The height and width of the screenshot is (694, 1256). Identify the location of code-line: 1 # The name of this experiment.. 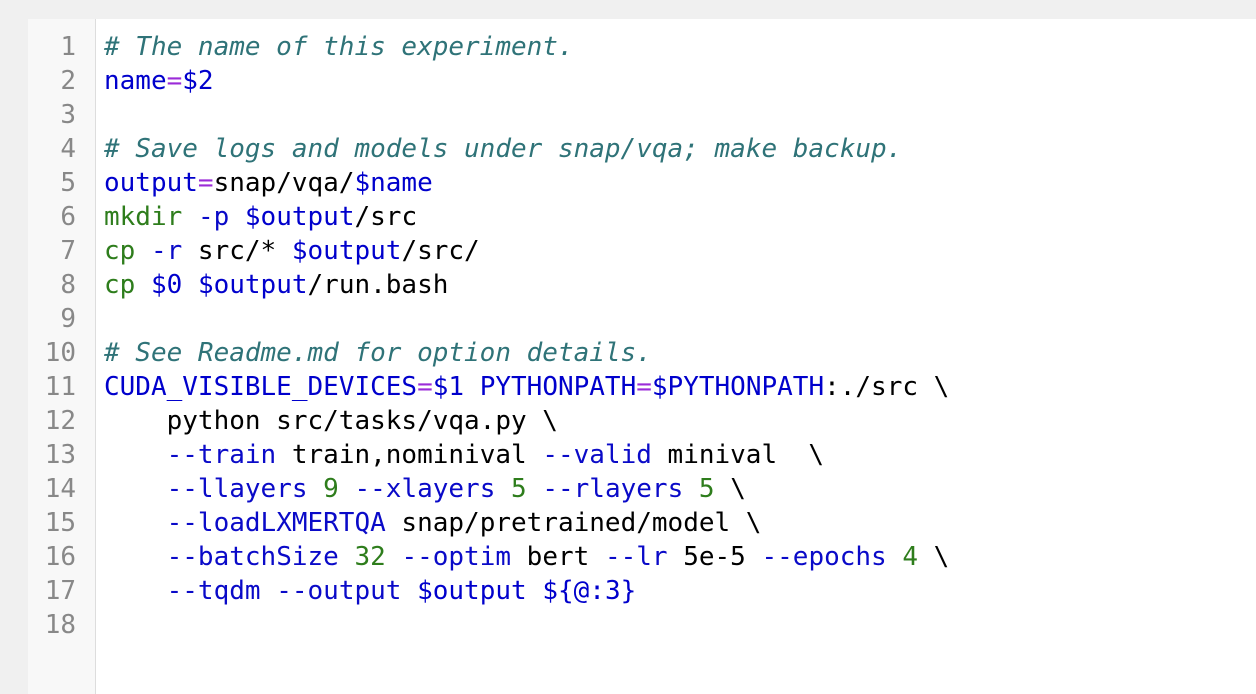
(642, 47).